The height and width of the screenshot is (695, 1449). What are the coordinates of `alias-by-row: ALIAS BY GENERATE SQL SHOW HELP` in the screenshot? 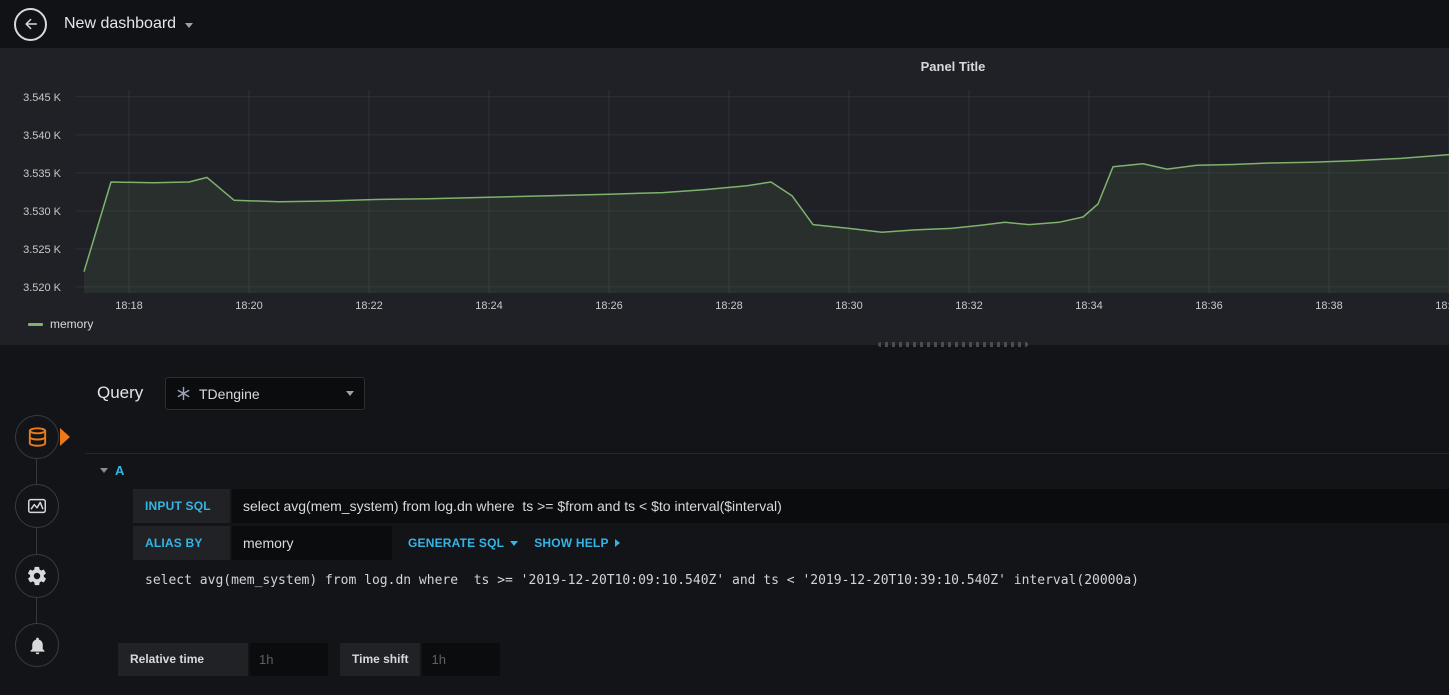 It's located at (376, 543).